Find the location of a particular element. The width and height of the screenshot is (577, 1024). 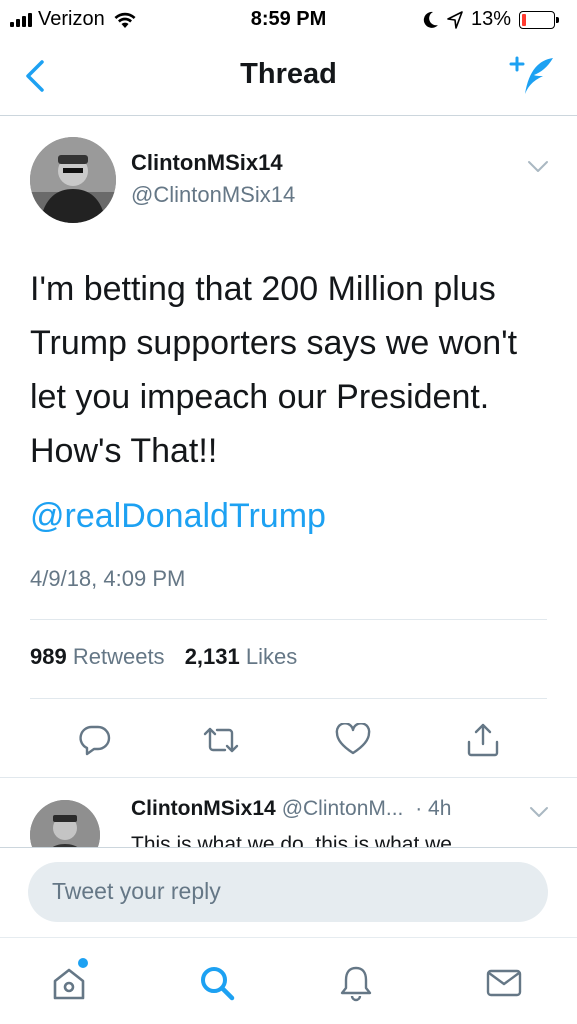

share-icon is located at coordinates (483, 740).